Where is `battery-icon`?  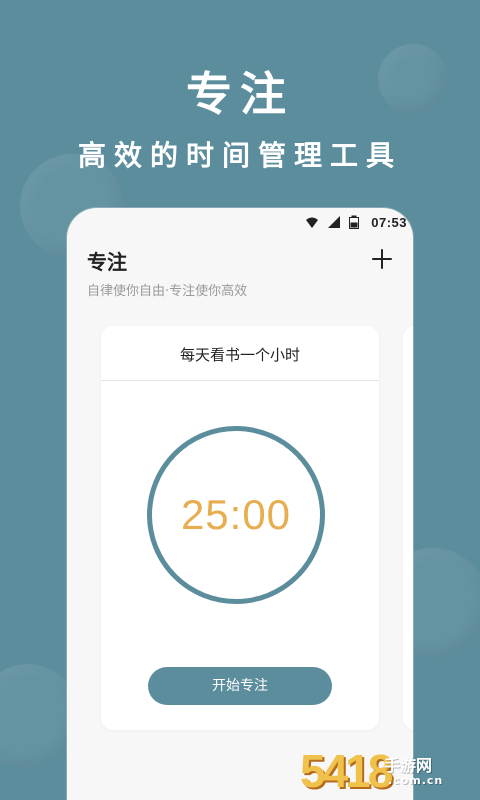
battery-icon is located at coordinates (356, 222).